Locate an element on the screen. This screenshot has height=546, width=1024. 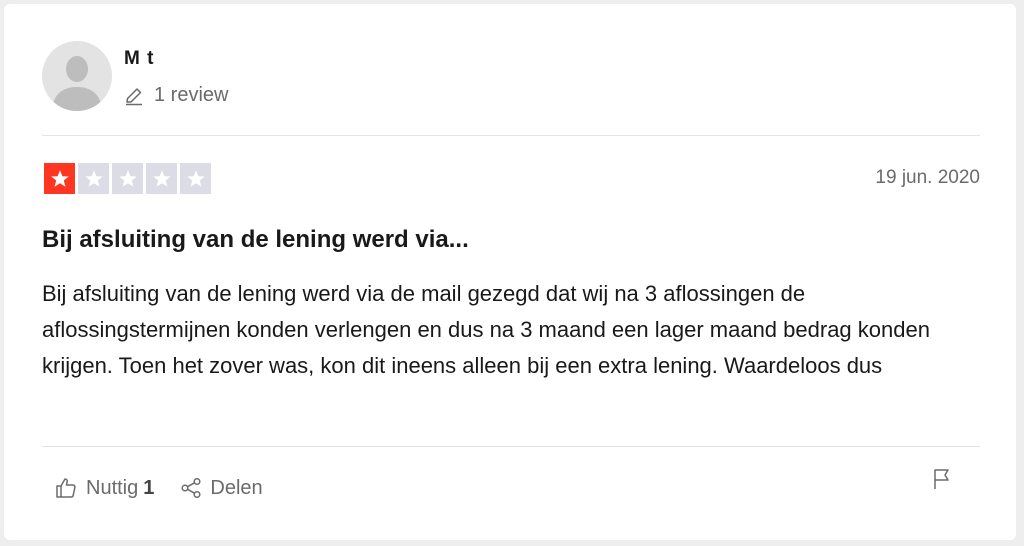
useful-button: Nuttig 1 is located at coordinates (104, 488).